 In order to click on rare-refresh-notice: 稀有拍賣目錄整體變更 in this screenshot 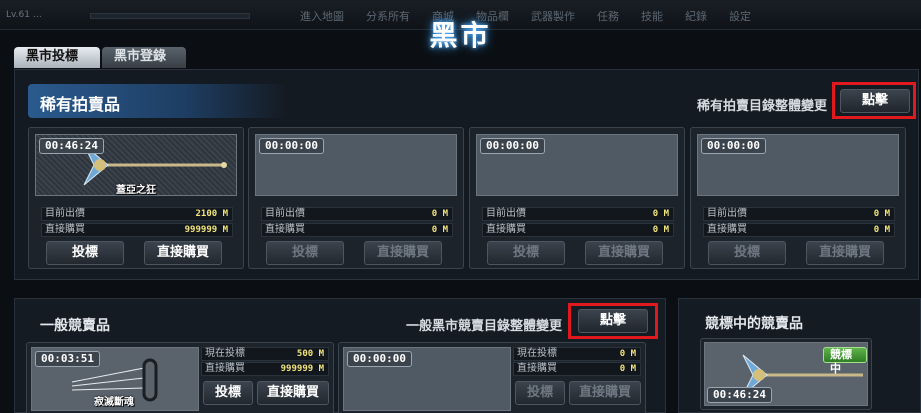, I will do `click(762, 106)`.